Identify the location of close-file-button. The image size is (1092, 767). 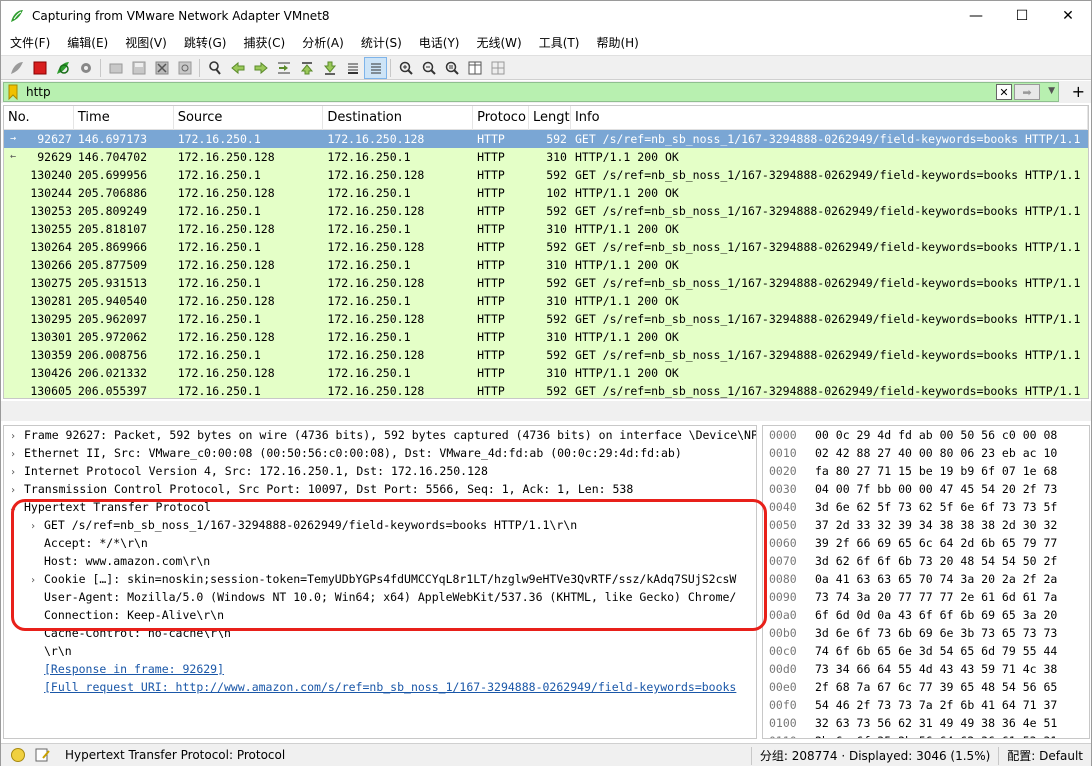
(161, 68).